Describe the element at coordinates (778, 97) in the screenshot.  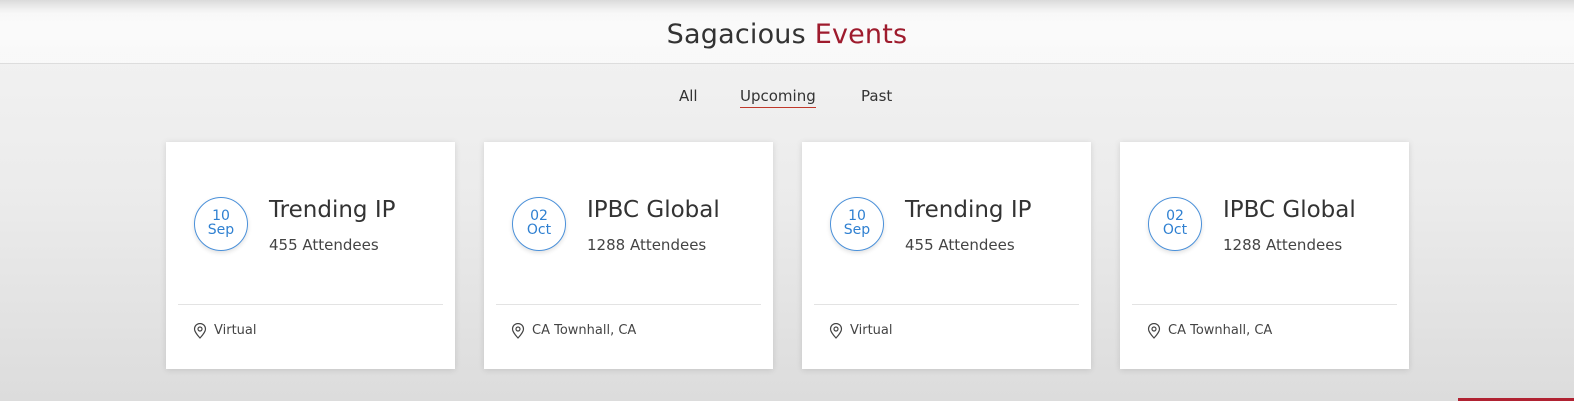
I see `tab-upcoming: Upcoming` at that location.